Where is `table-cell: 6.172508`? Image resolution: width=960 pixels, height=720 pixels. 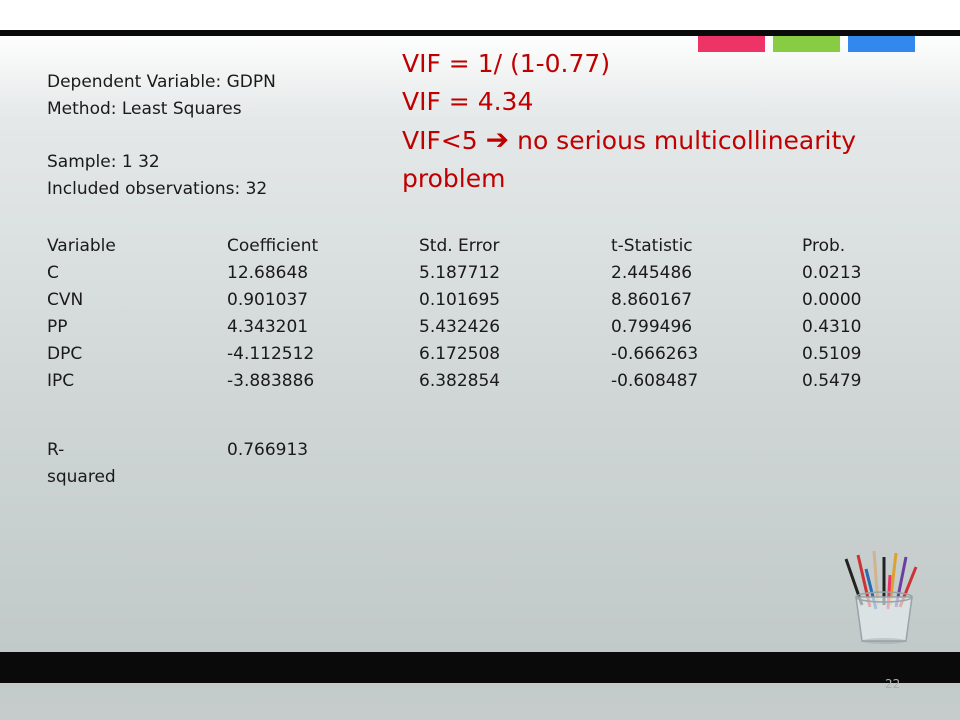 table-cell: 6.172508 is located at coordinates (460, 354).